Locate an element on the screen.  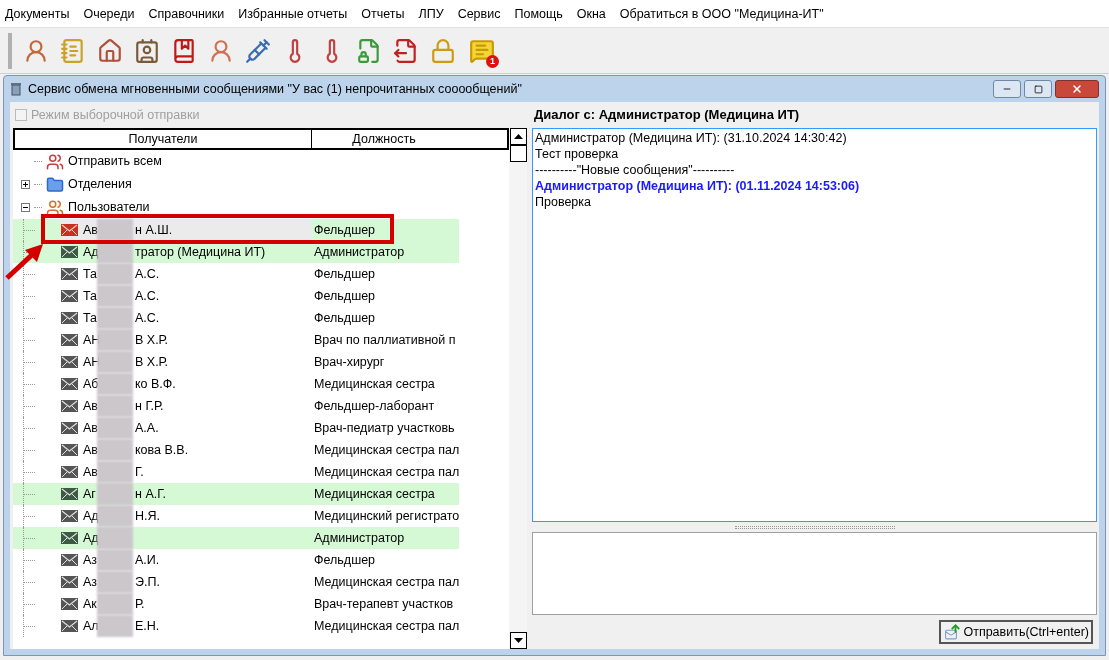
user-row: Ав н А.Ш. Фельдшер is located at coordinates (236, 230).